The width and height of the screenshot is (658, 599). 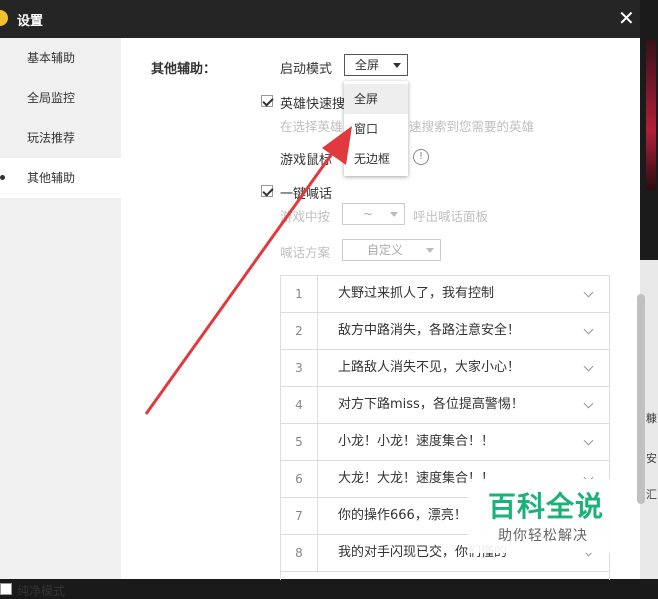 What do you see at coordinates (4, 18) in the screenshot?
I see `app-logo-icon` at bounding box center [4, 18].